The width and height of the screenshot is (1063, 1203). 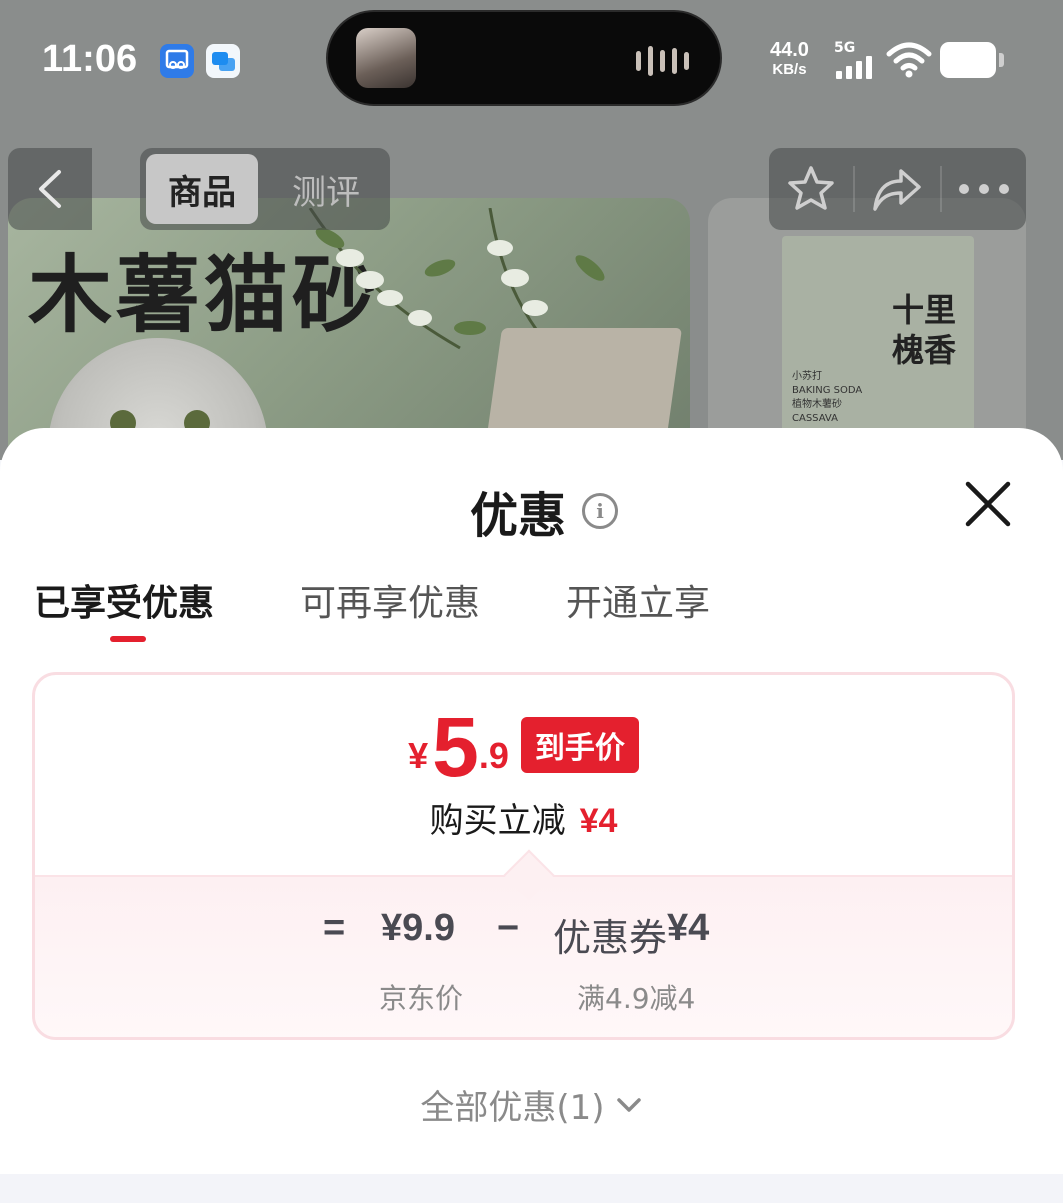 What do you see at coordinates (988, 504) in the screenshot?
I see `close-icon` at bounding box center [988, 504].